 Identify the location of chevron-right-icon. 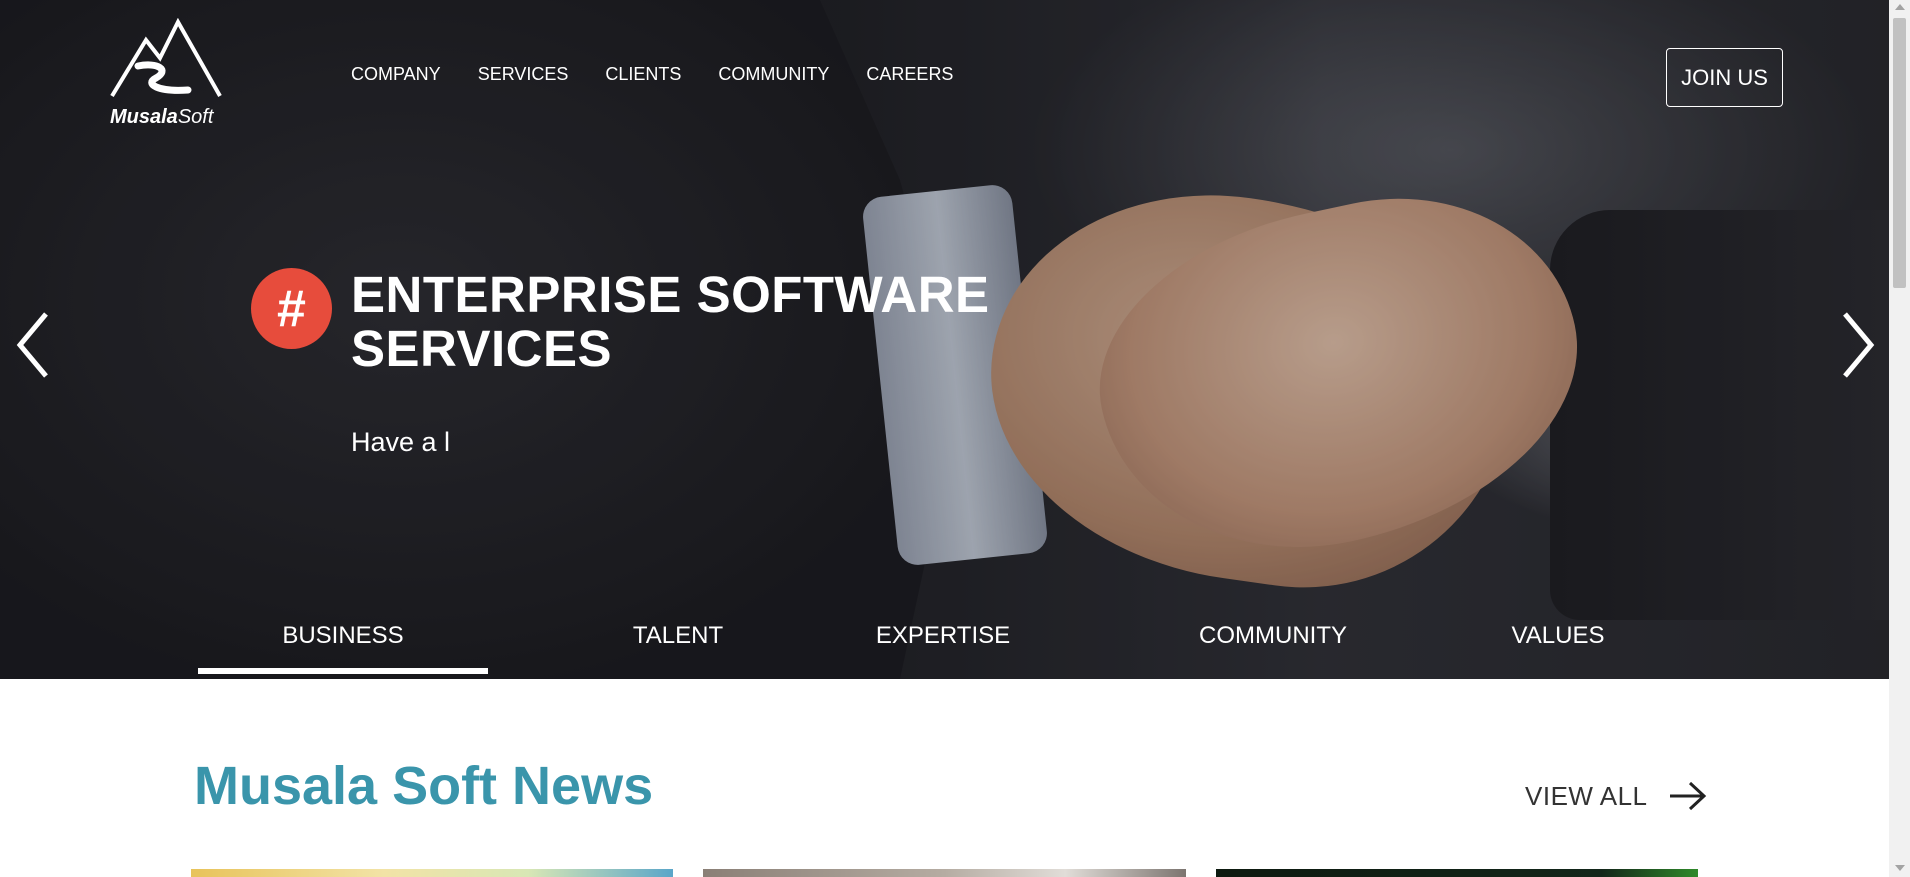
(1859, 345).